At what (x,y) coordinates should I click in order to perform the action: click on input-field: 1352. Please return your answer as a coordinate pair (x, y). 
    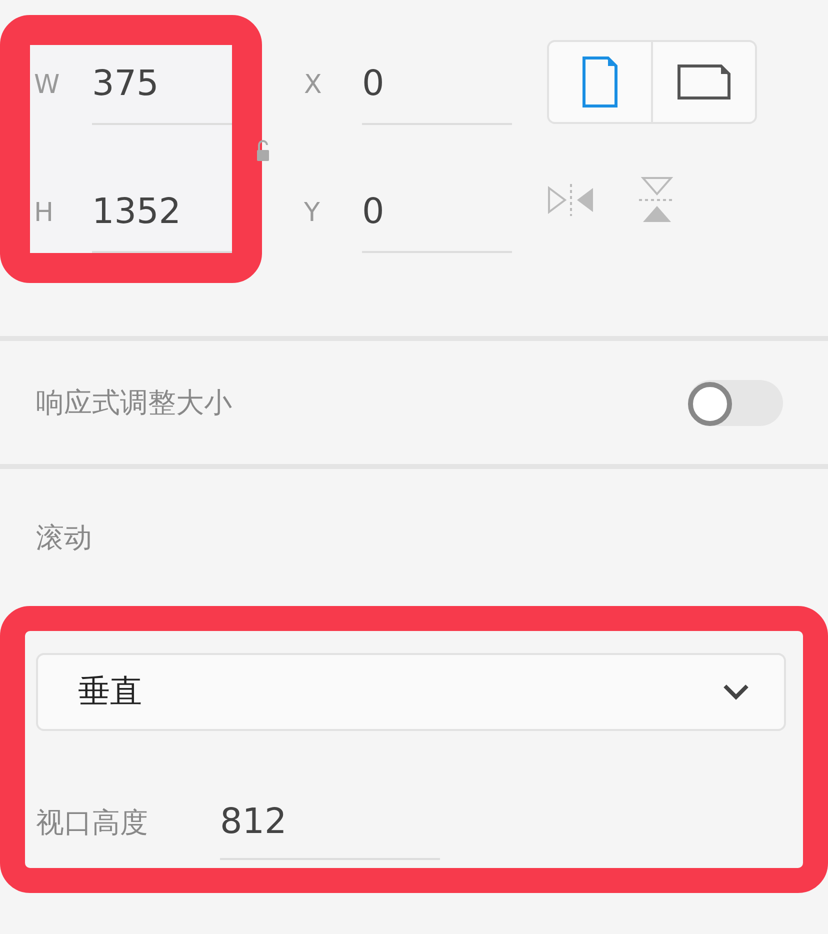
    Looking at the image, I should click on (162, 213).